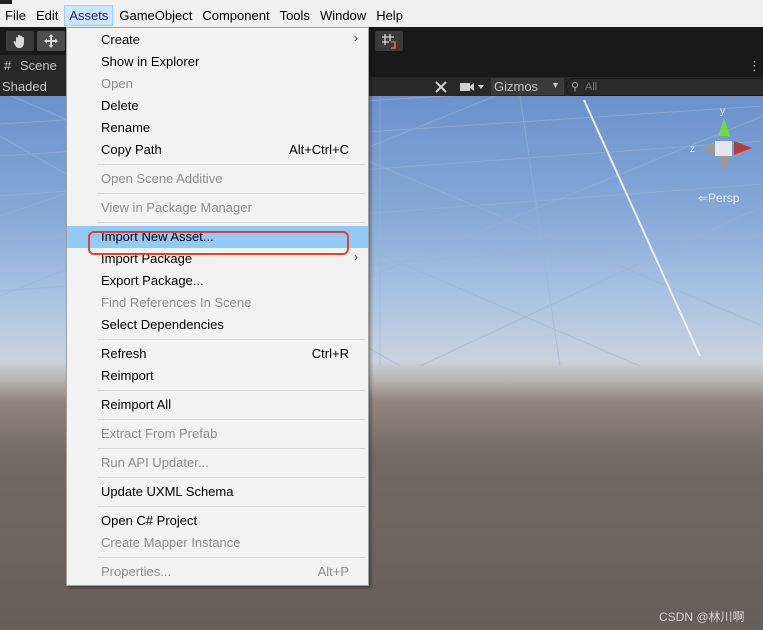 This screenshot has width=763, height=630. What do you see at coordinates (389, 15) in the screenshot?
I see `menu-help: Help` at bounding box center [389, 15].